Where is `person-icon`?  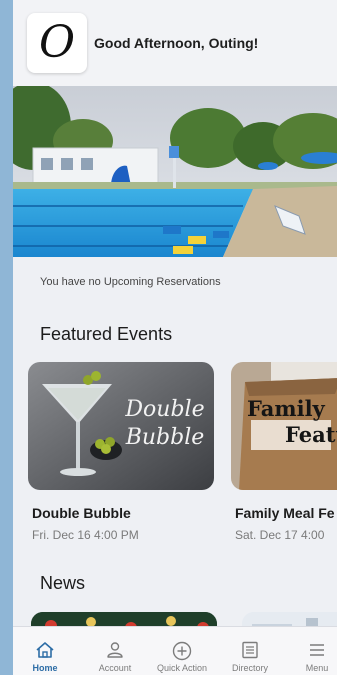 person-icon is located at coordinates (115, 650).